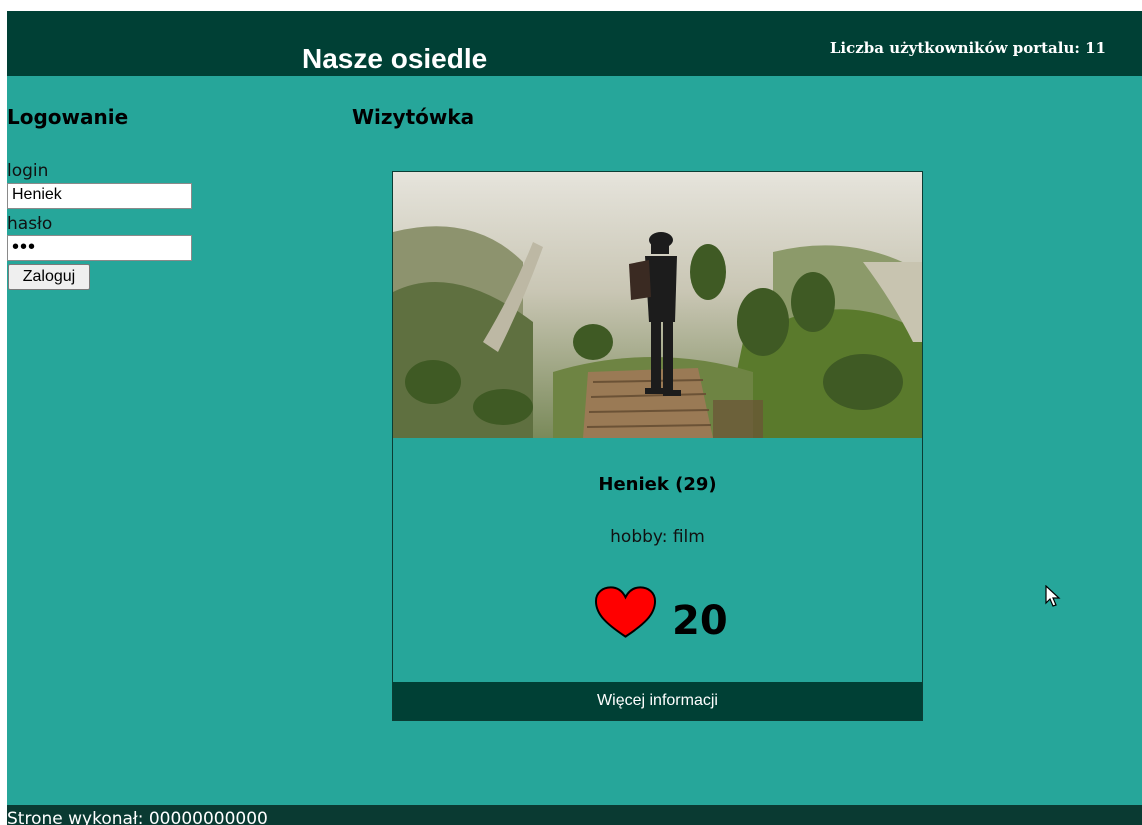  Describe the element at coordinates (700, 621) in the screenshot. I see `likes-count: 20` at that location.